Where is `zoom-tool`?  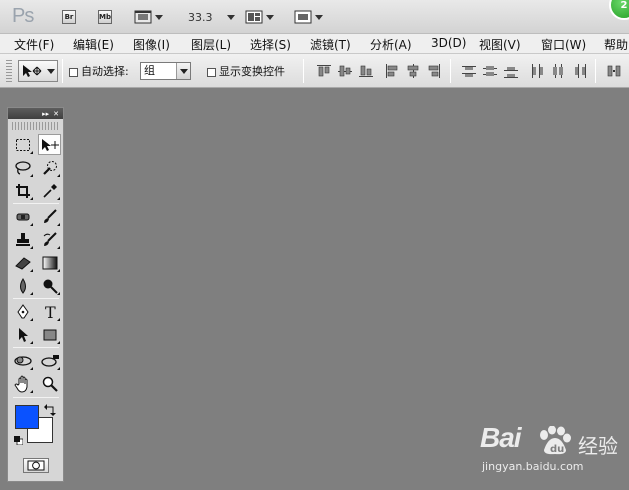
zoom-tool is located at coordinates (49, 383).